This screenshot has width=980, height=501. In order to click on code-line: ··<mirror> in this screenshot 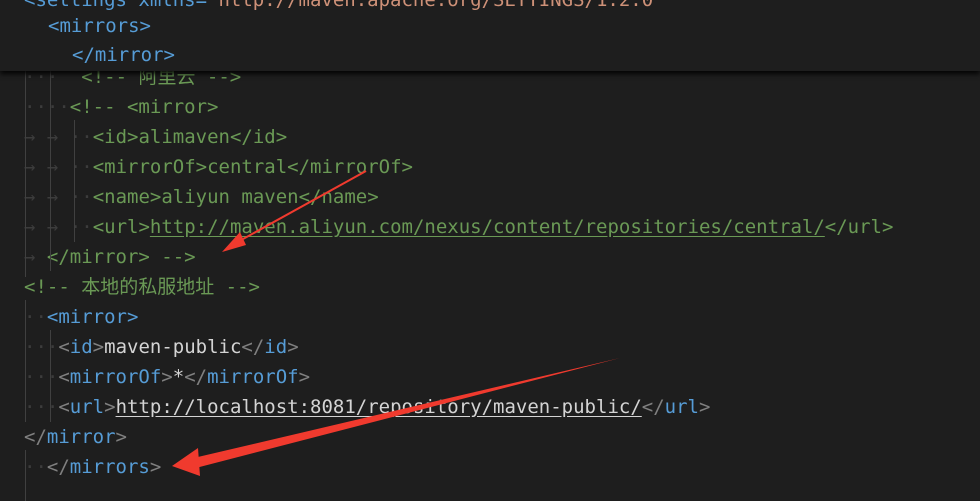, I will do `click(81, 317)`.